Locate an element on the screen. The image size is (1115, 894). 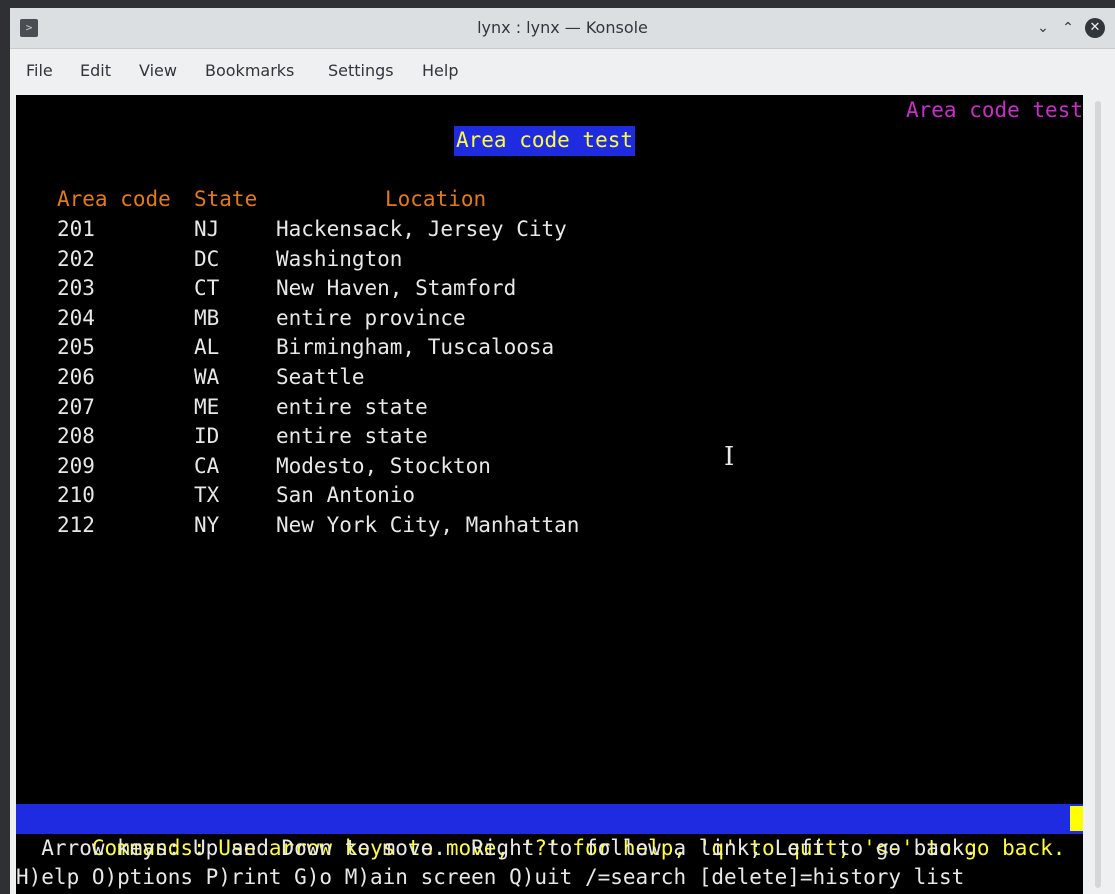
scrollbar-track is located at coordinates (1098, 494).